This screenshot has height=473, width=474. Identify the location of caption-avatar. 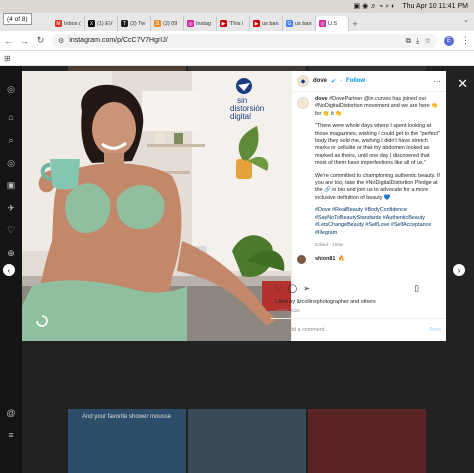
(303, 103).